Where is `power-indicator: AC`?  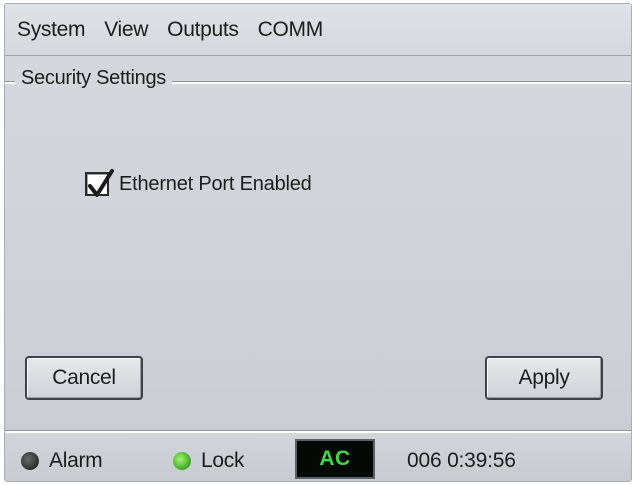
power-indicator: AC is located at coordinates (335, 459).